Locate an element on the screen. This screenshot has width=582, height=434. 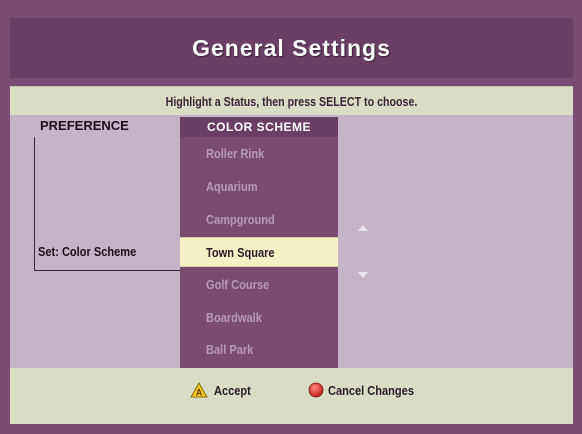
preference-header: PREFERENCE is located at coordinates (84, 125).